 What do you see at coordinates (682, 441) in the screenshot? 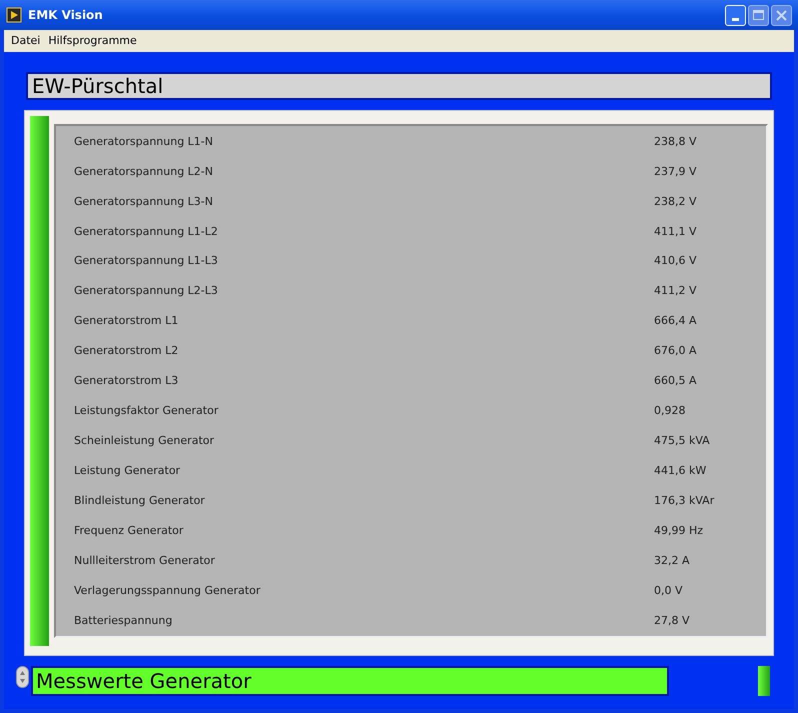
I see `measurement-value: 475,5 kVA` at bounding box center [682, 441].